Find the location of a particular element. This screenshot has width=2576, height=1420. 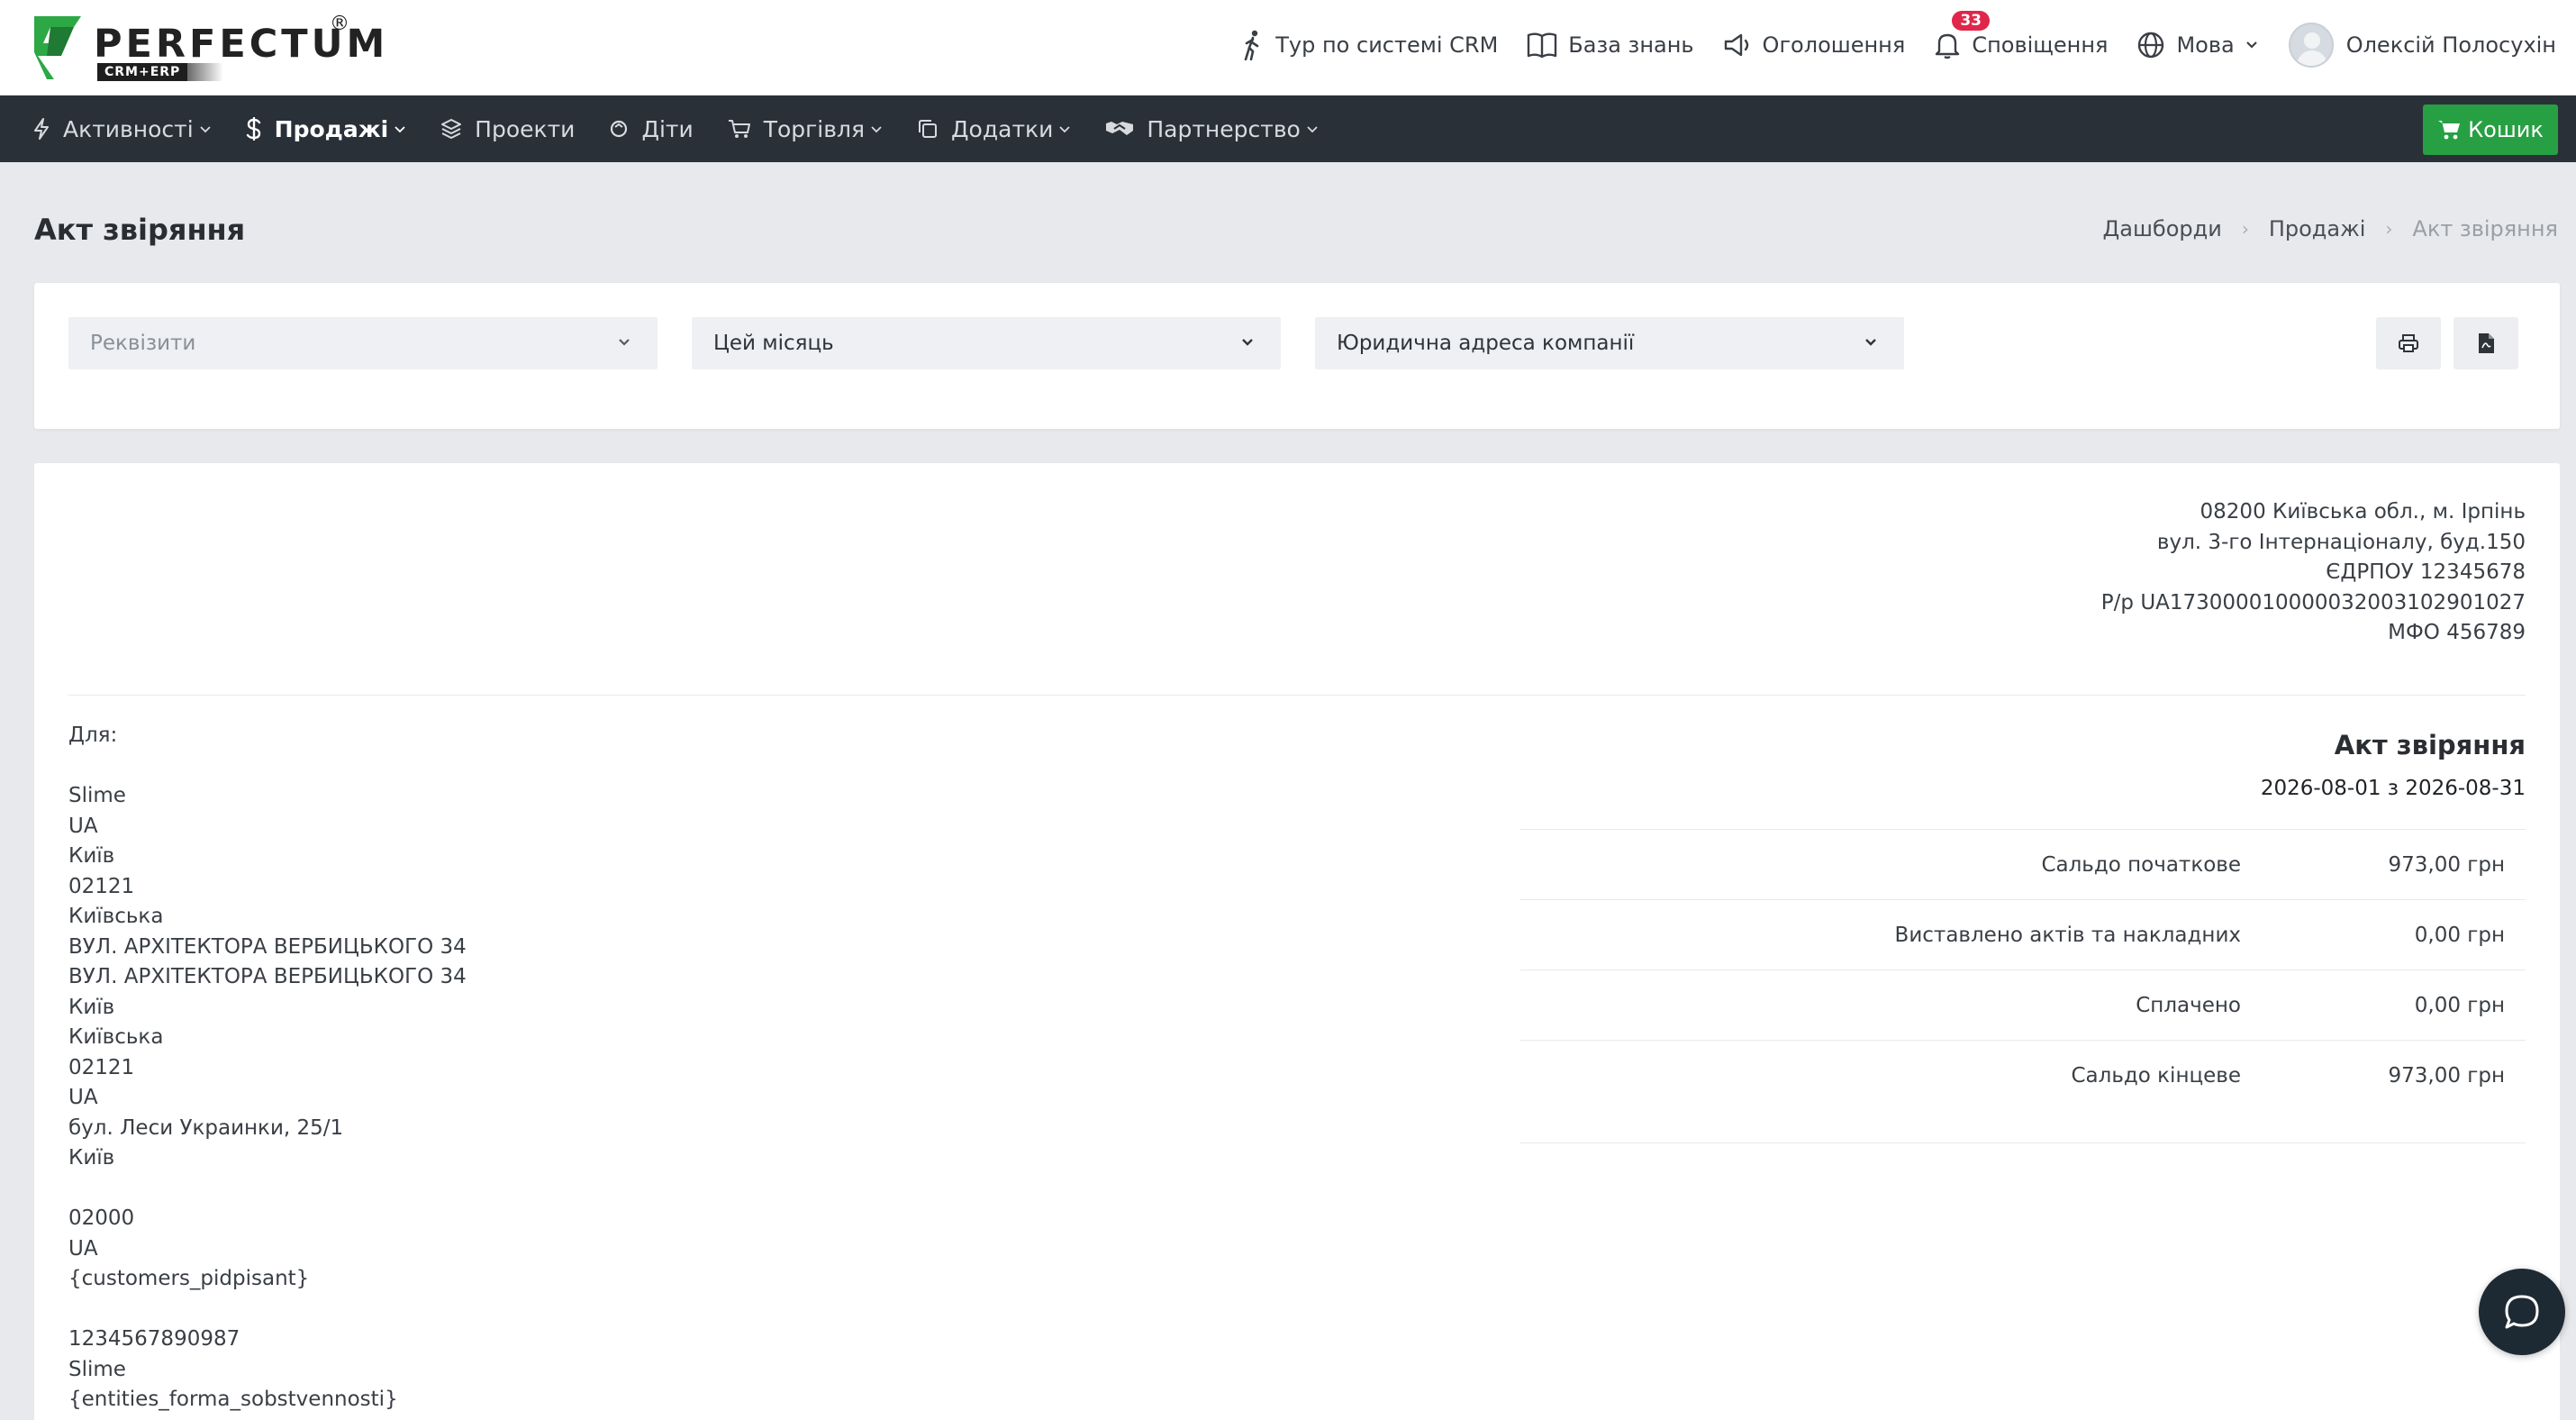

breadcrumb-sales: Продажі is located at coordinates (2317, 228).